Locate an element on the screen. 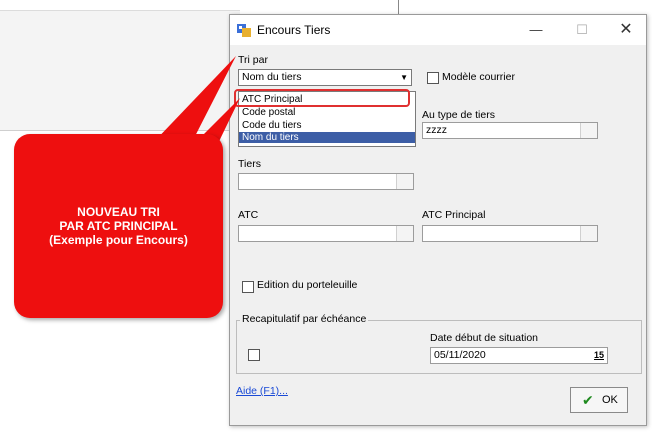  chevron-down-icon: ▼ is located at coordinates (404, 77).